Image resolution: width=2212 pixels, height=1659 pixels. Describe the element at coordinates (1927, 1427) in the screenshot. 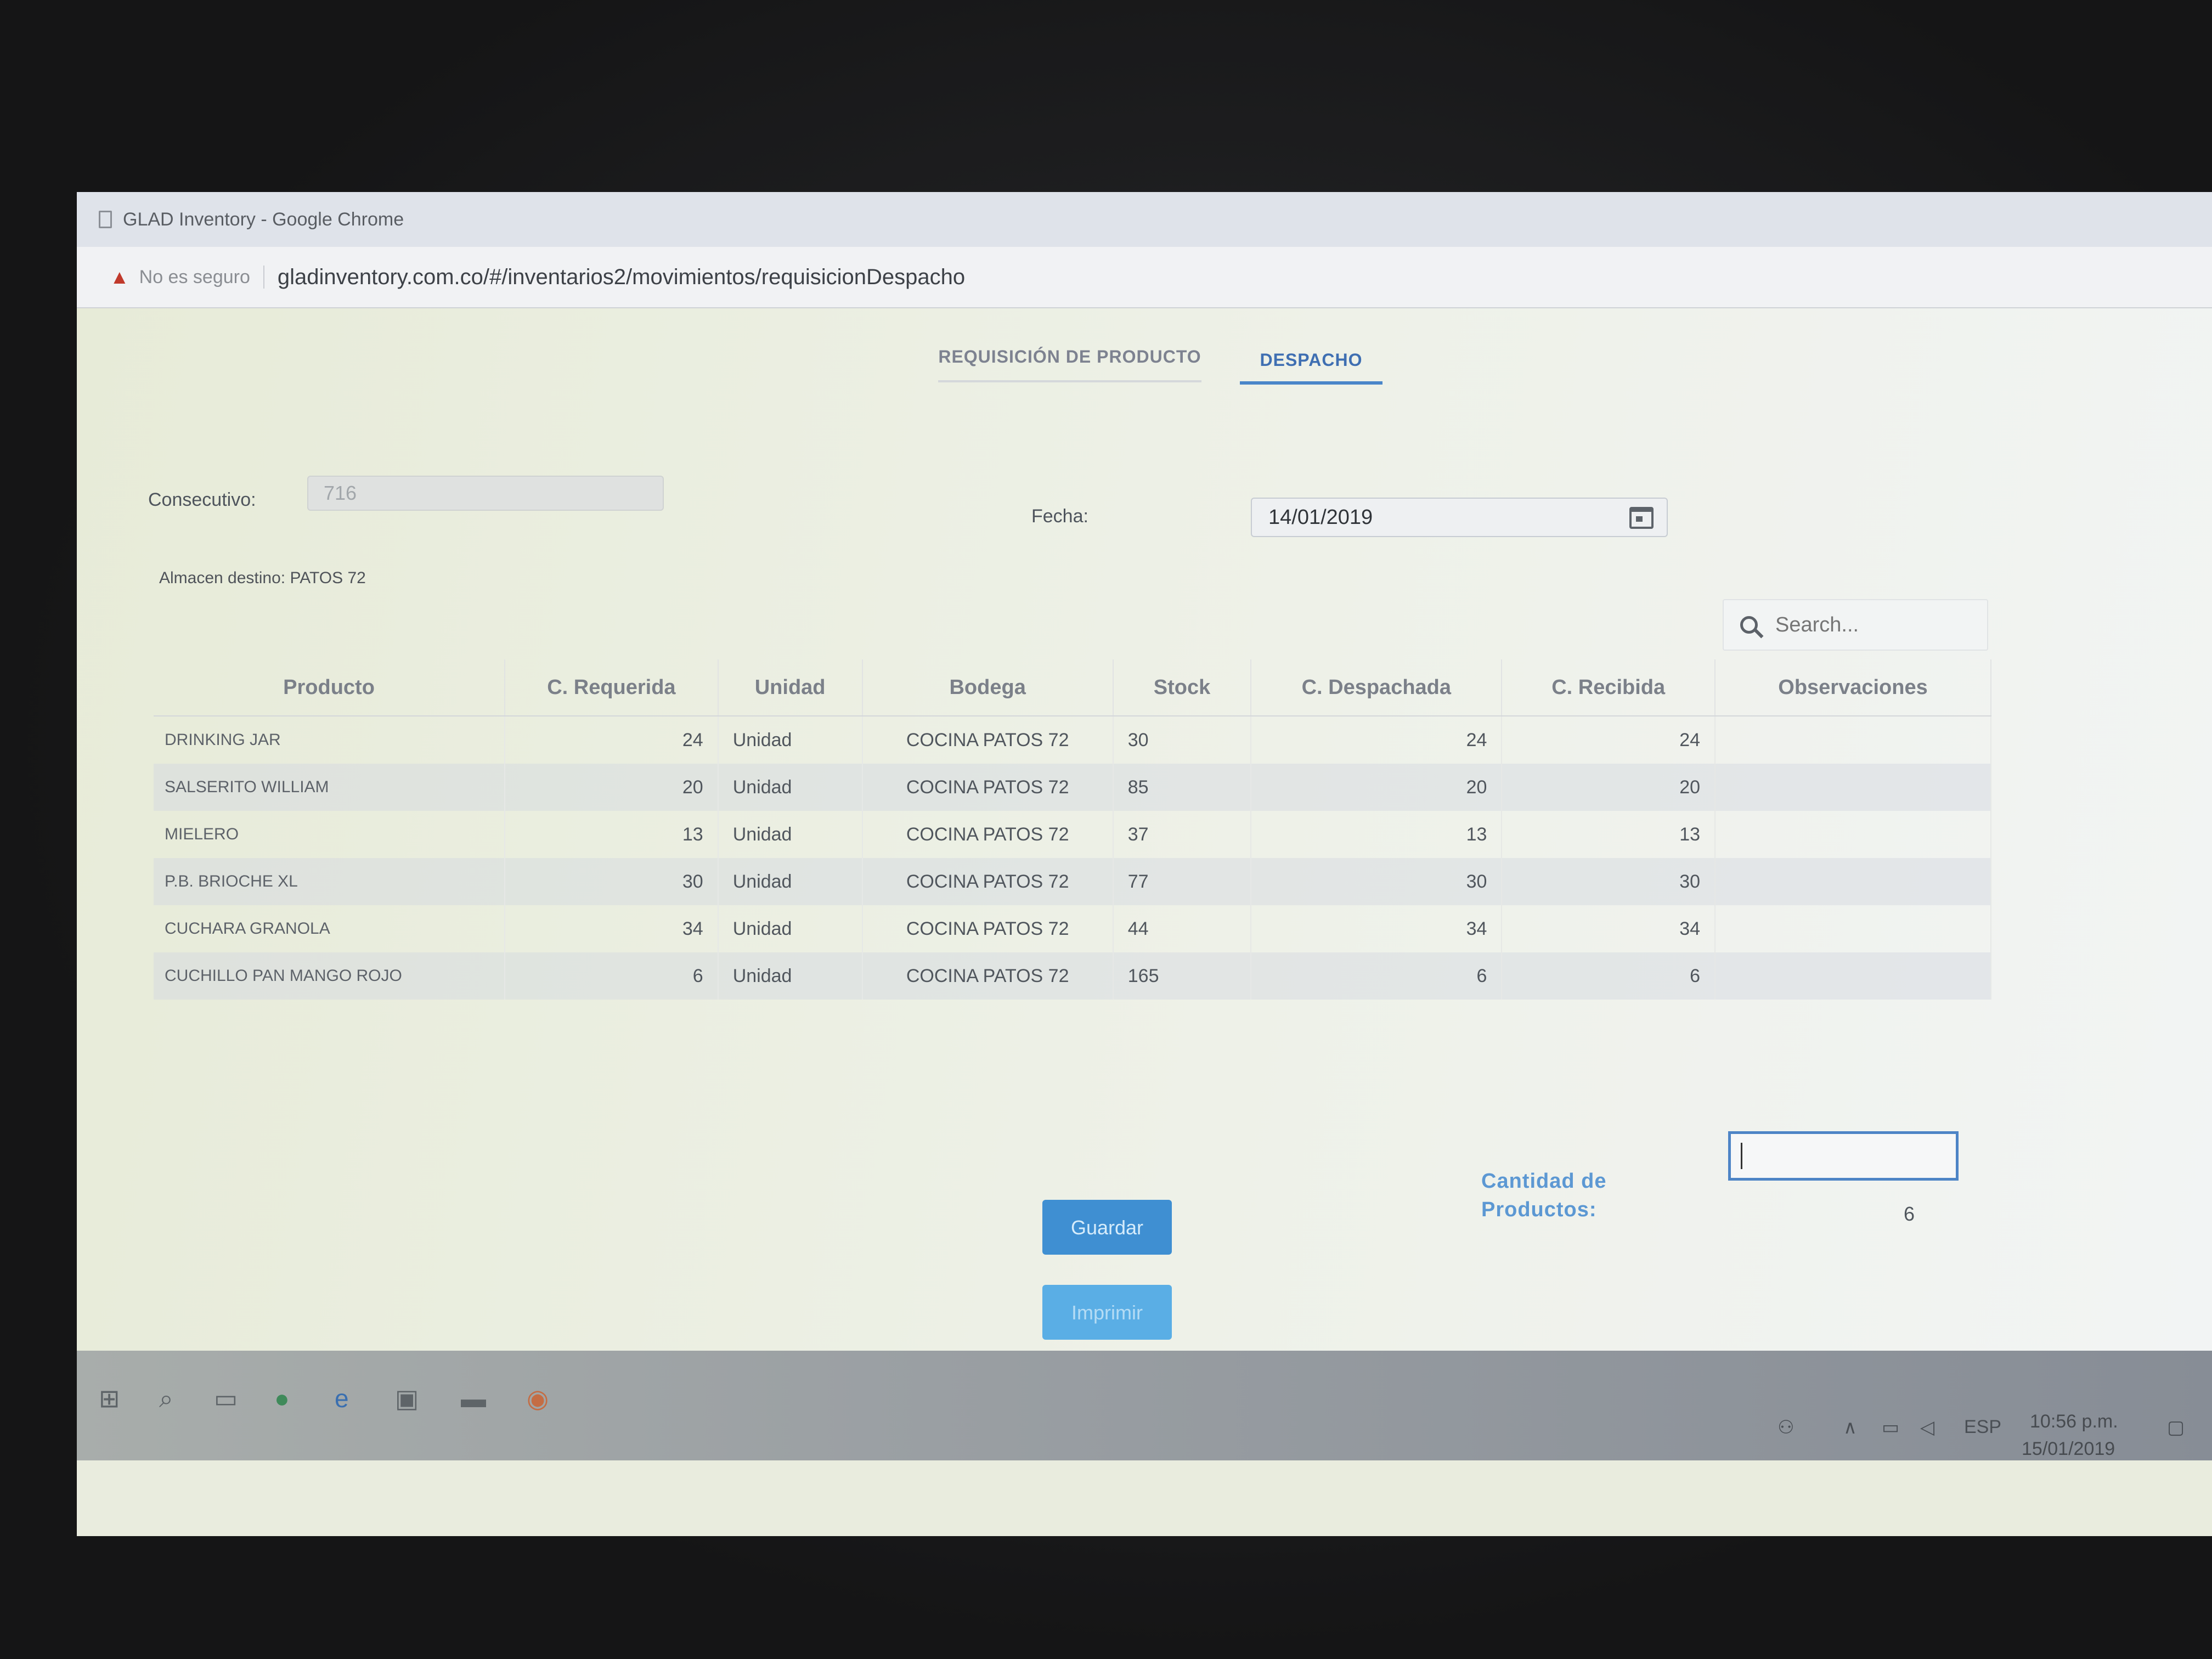

I see `volume-icon: ◁` at that location.